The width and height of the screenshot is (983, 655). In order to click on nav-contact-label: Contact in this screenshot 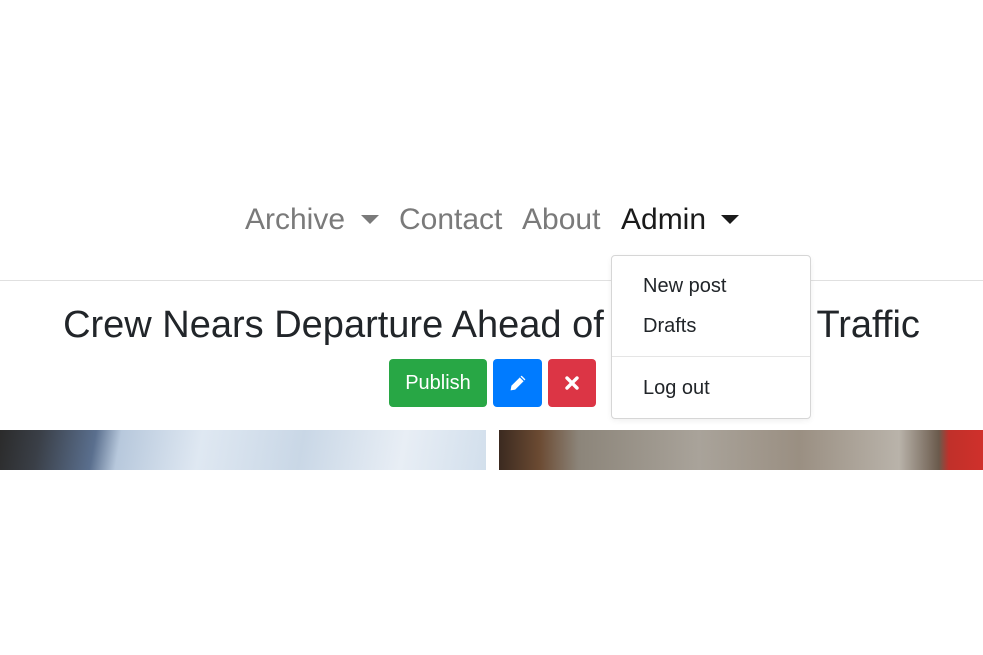, I will do `click(451, 219)`.